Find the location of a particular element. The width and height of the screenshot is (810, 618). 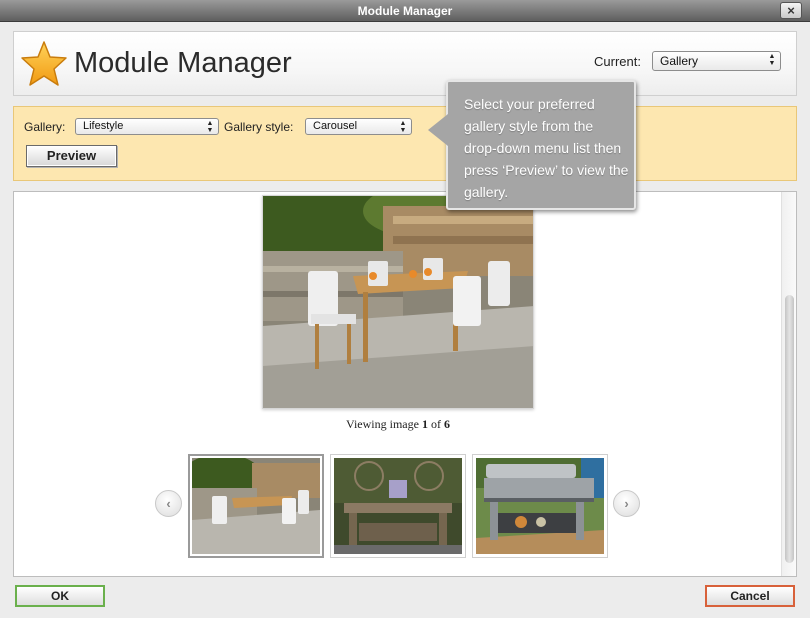

chevron-right-icon: › is located at coordinates (626, 503).